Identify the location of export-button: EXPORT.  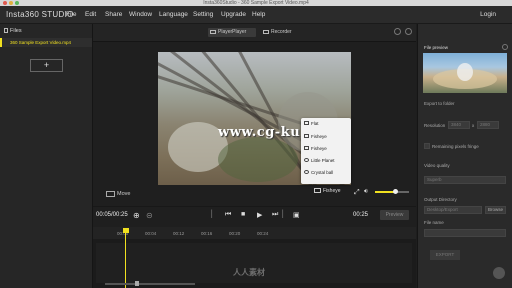
(445, 255).